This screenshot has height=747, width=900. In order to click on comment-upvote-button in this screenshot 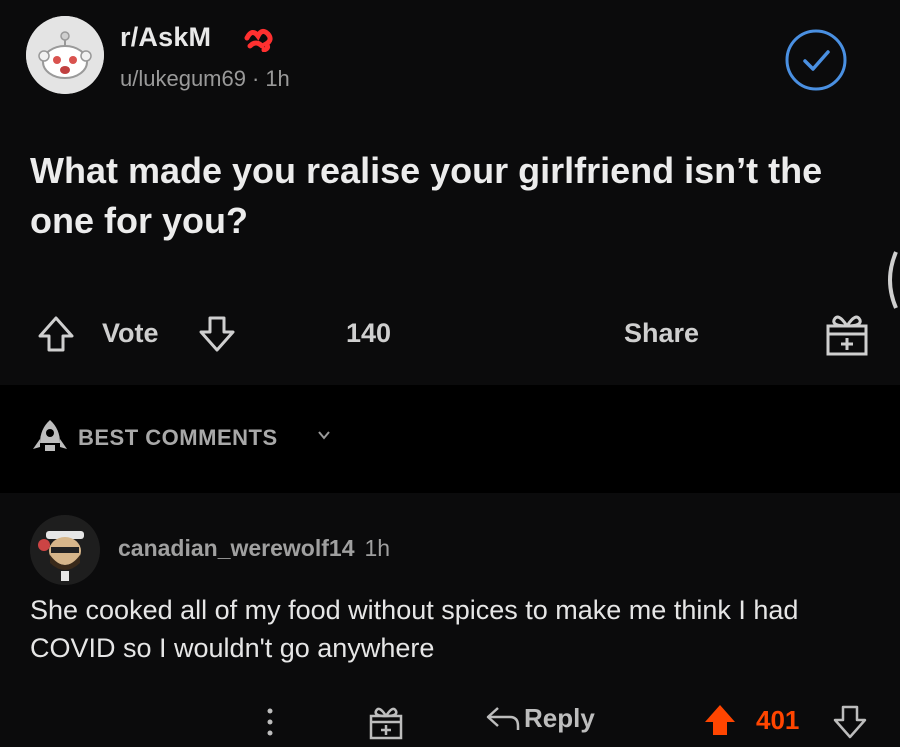, I will do `click(720, 721)`.